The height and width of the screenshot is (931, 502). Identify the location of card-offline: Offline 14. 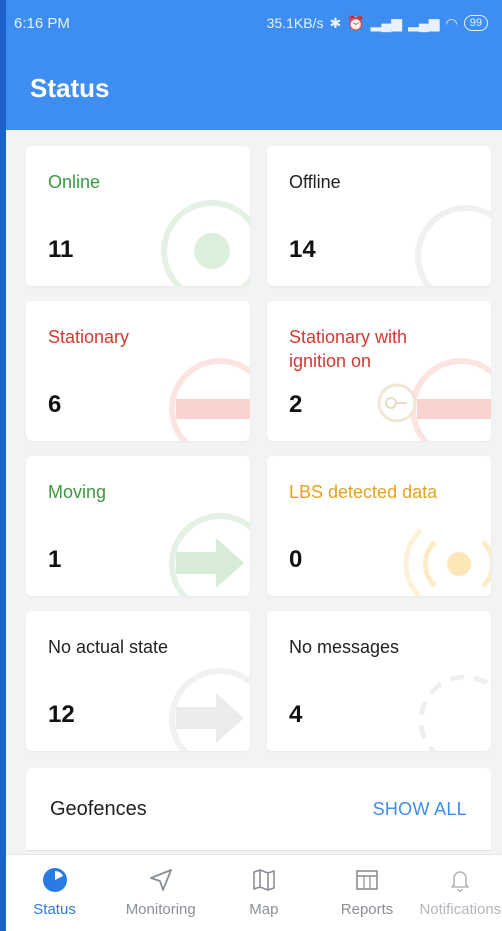
(379, 216).